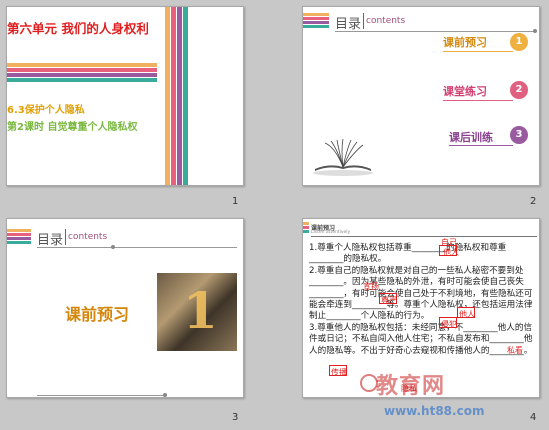 The height and width of the screenshot is (430, 549). I want to click on section-title: 课前预习, so click(97, 314).